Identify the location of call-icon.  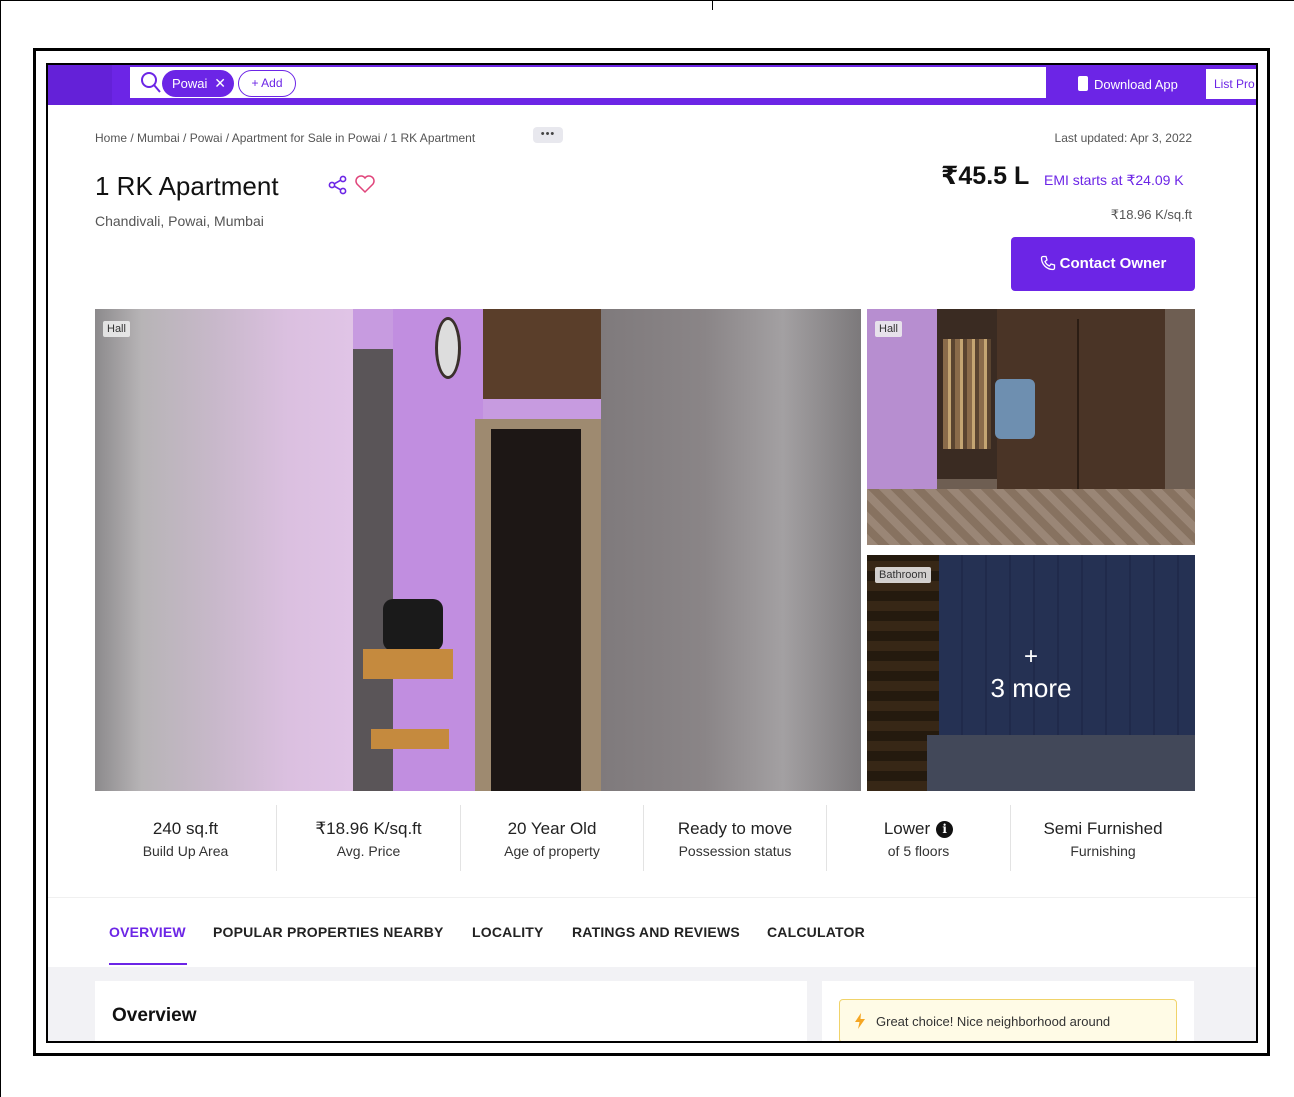
(1047, 263).